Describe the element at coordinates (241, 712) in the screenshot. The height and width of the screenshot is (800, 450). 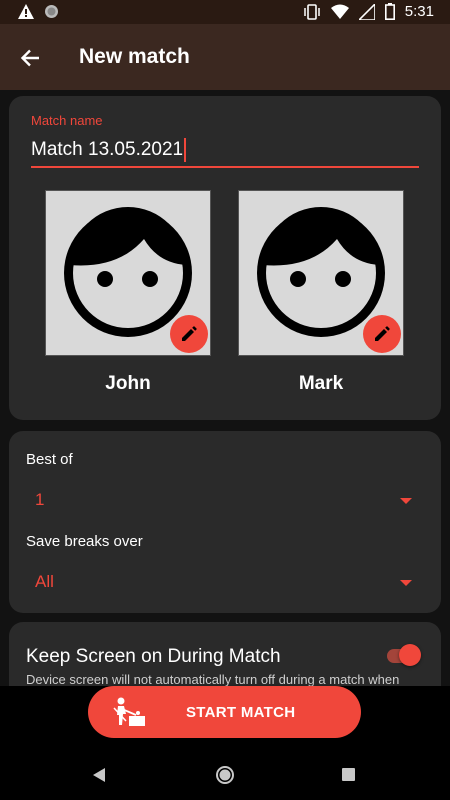
I see `start-match-label: START MATCH` at that location.